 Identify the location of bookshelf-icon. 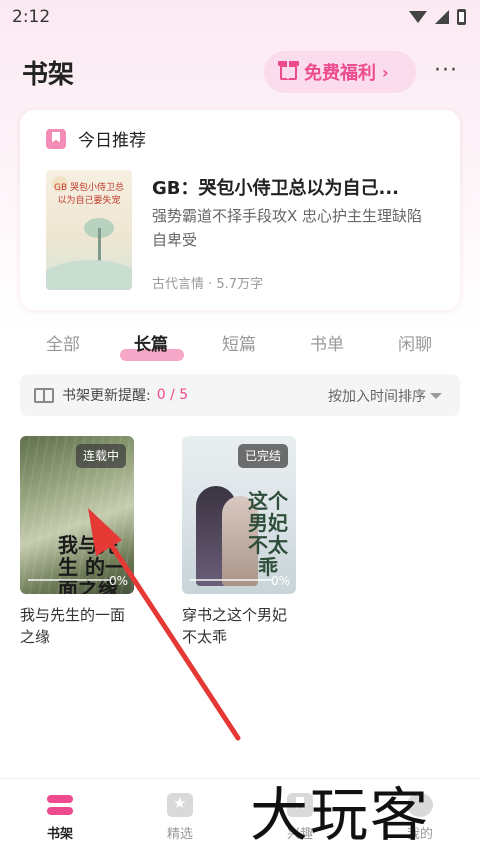
(60, 805).